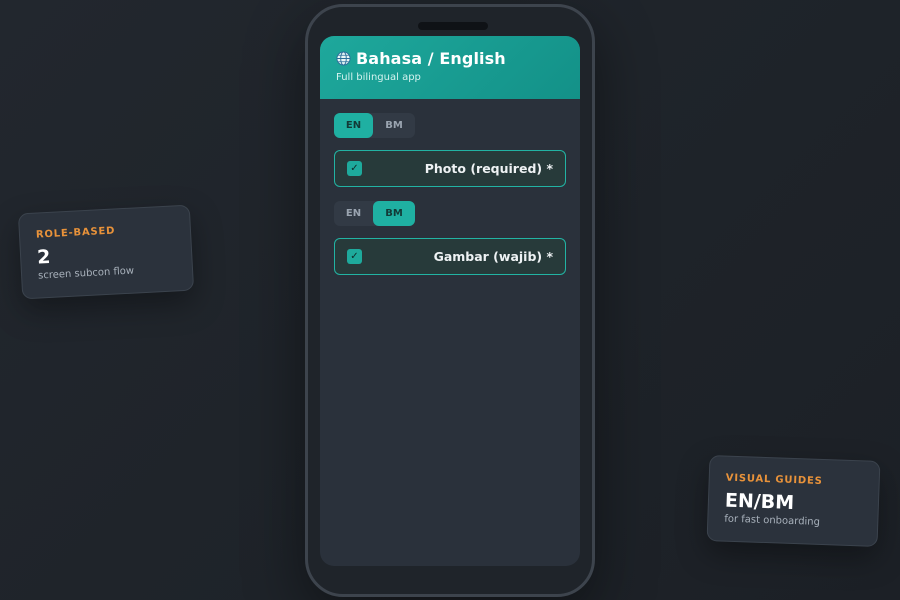  What do you see at coordinates (772, 520) in the screenshot?
I see `card-description: for fast onboarding` at bounding box center [772, 520].